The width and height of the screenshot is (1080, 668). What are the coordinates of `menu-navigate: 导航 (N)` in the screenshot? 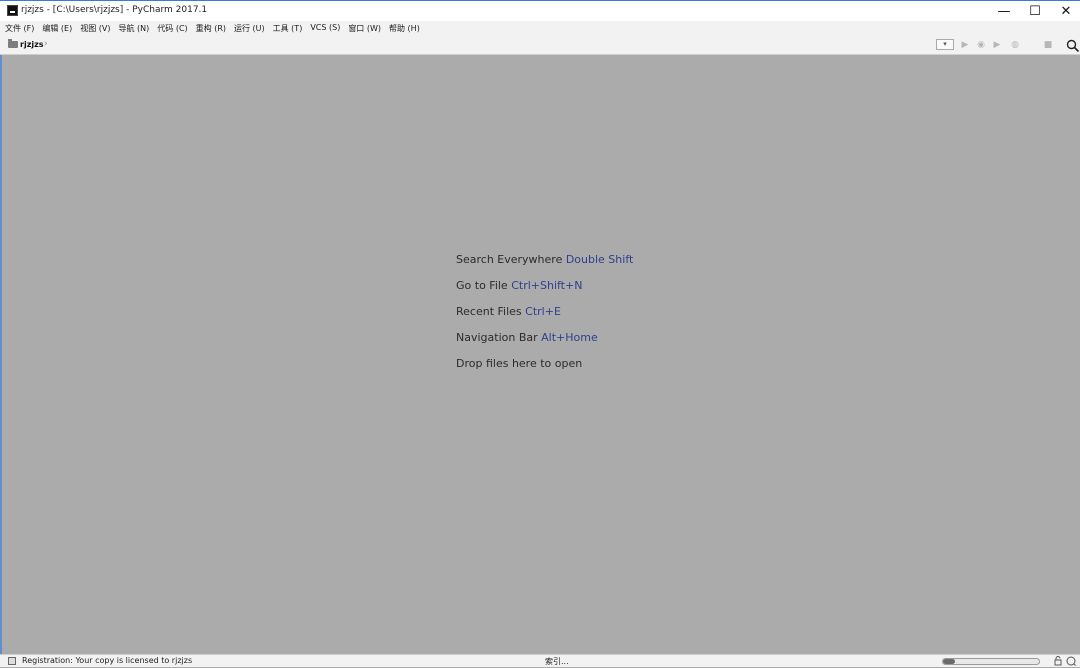 It's located at (134, 28).